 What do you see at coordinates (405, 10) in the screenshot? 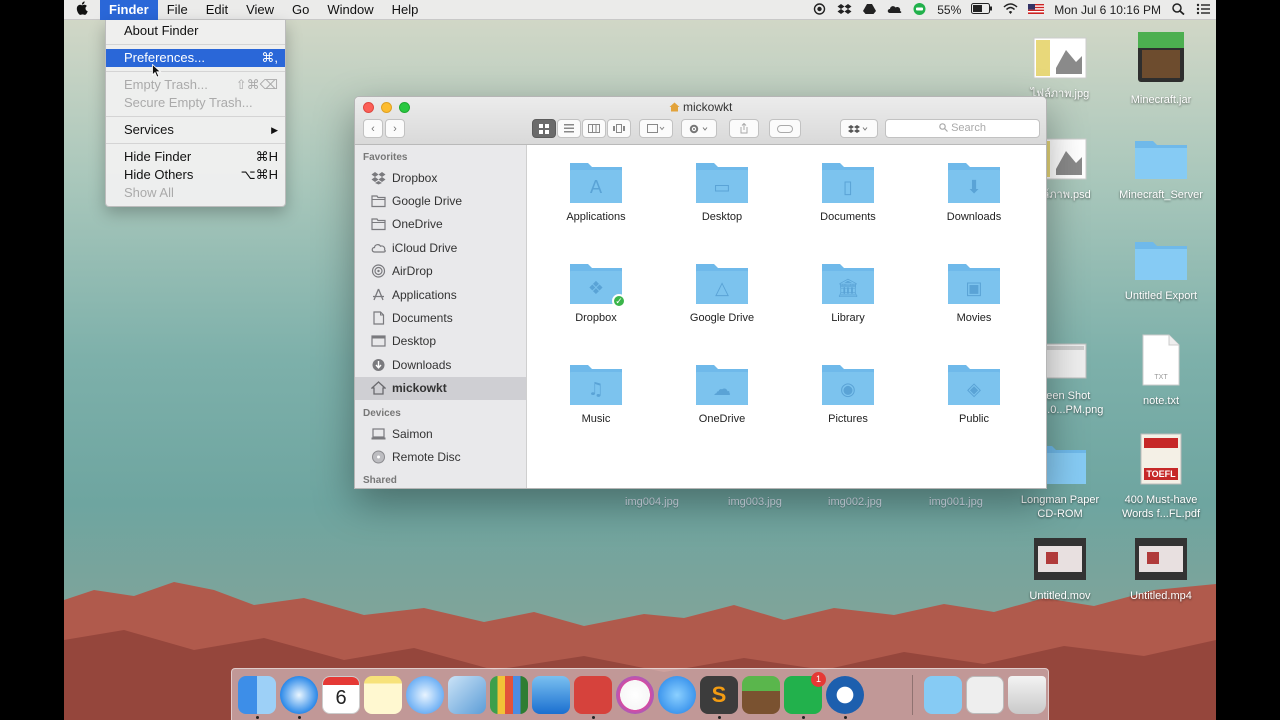
I see `menu-help: Help` at bounding box center [405, 10].